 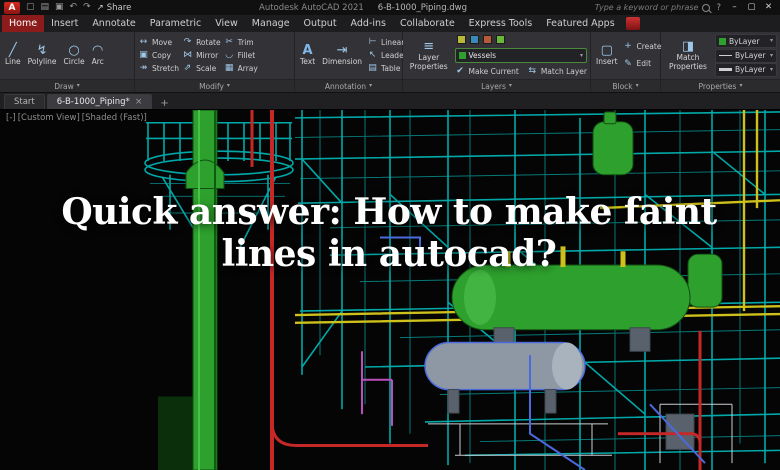 What do you see at coordinates (164, 103) in the screenshot?
I see `new-tab-icon: +` at bounding box center [164, 103].